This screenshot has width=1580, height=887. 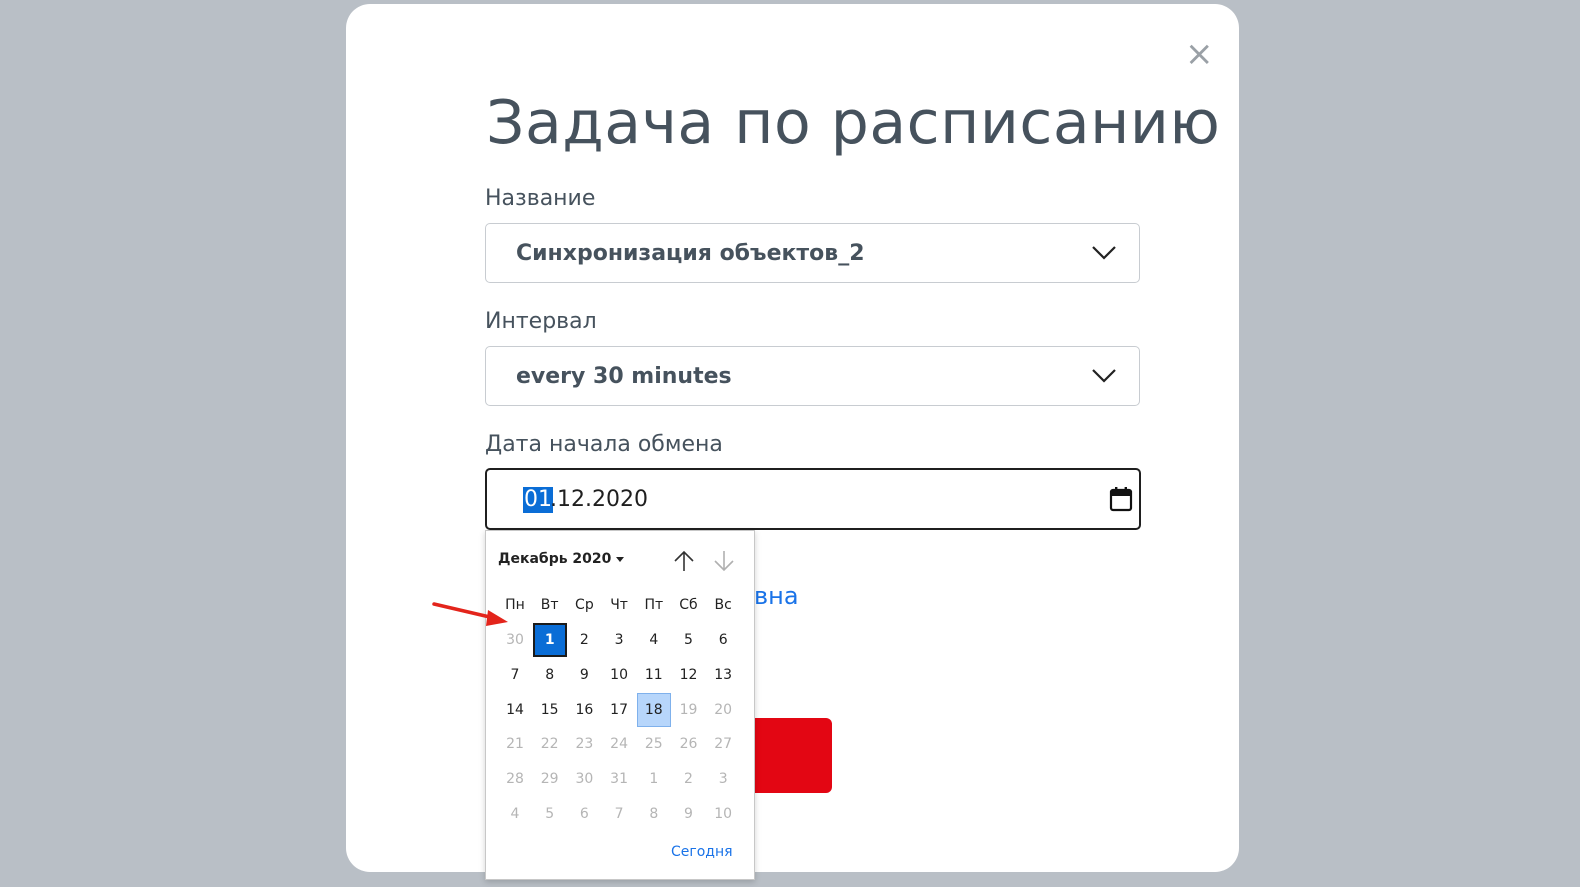 What do you see at coordinates (723, 605) in the screenshot?
I see `weekday-label: Вс` at bounding box center [723, 605].